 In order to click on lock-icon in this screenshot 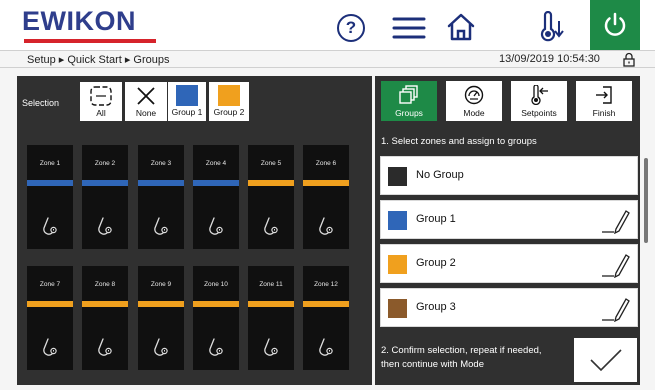, I will do `click(629, 59)`.